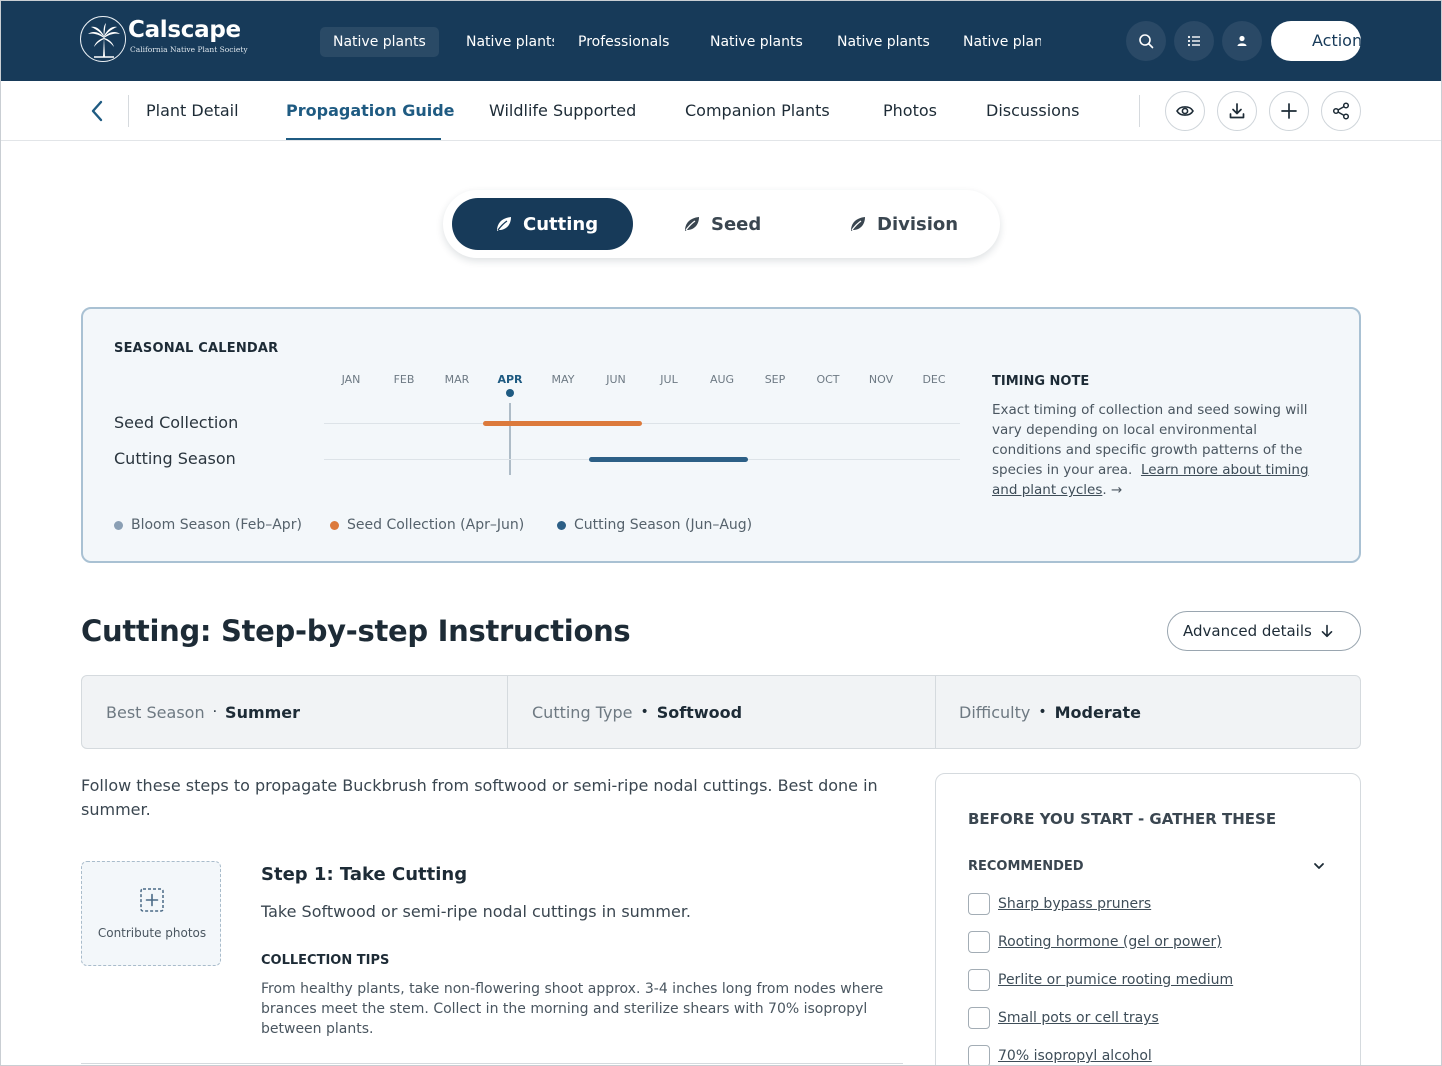 This screenshot has height=1066, width=1442. I want to click on method-cutting-button: Cutting, so click(542, 224).